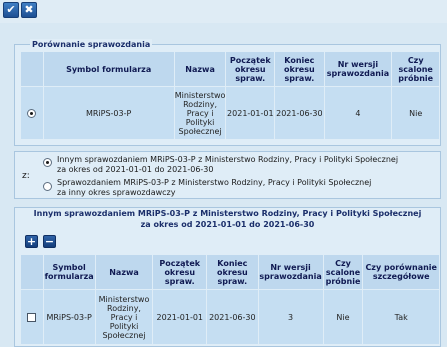 This screenshot has width=447, height=347. What do you see at coordinates (358, 113) in the screenshot?
I see `cell-version: 4` at bounding box center [358, 113].